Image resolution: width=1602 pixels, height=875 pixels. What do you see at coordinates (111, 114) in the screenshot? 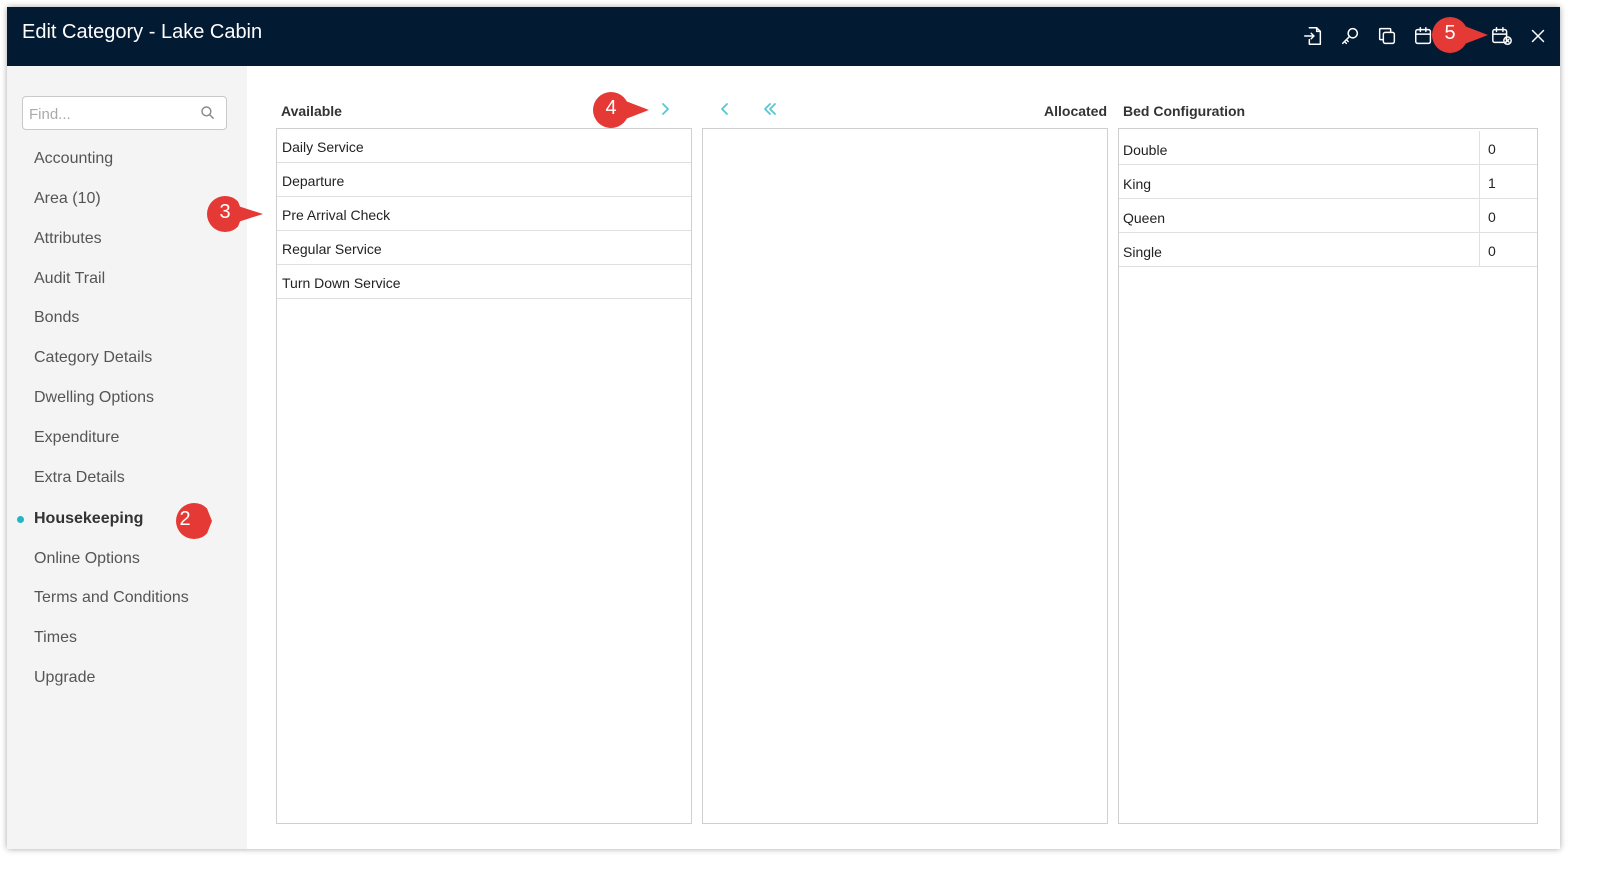
I see `search-input` at bounding box center [111, 114].